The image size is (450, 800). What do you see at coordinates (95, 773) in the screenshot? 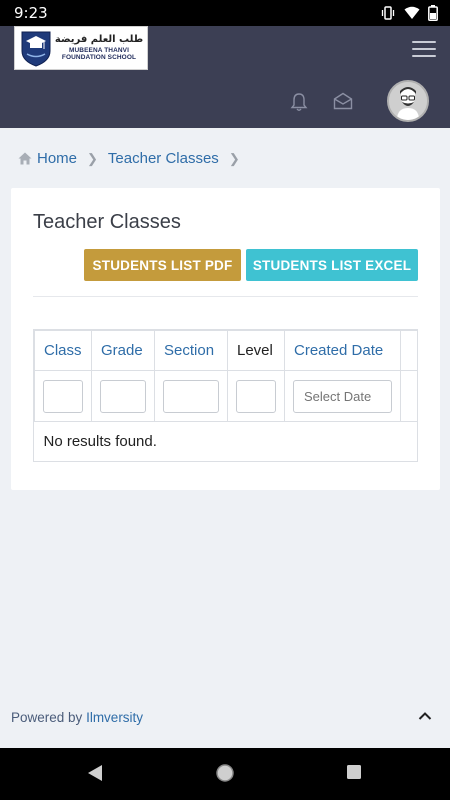
I see `back-icon` at bounding box center [95, 773].